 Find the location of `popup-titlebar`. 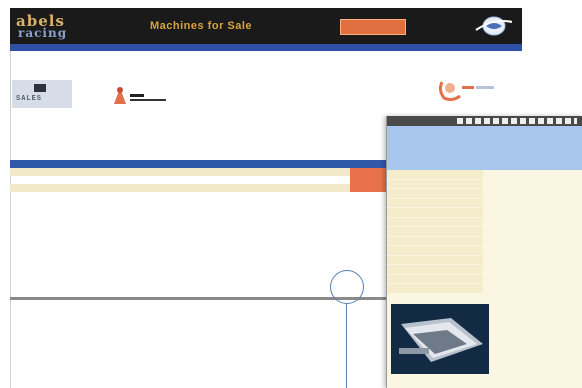

popup-titlebar is located at coordinates (484, 121).